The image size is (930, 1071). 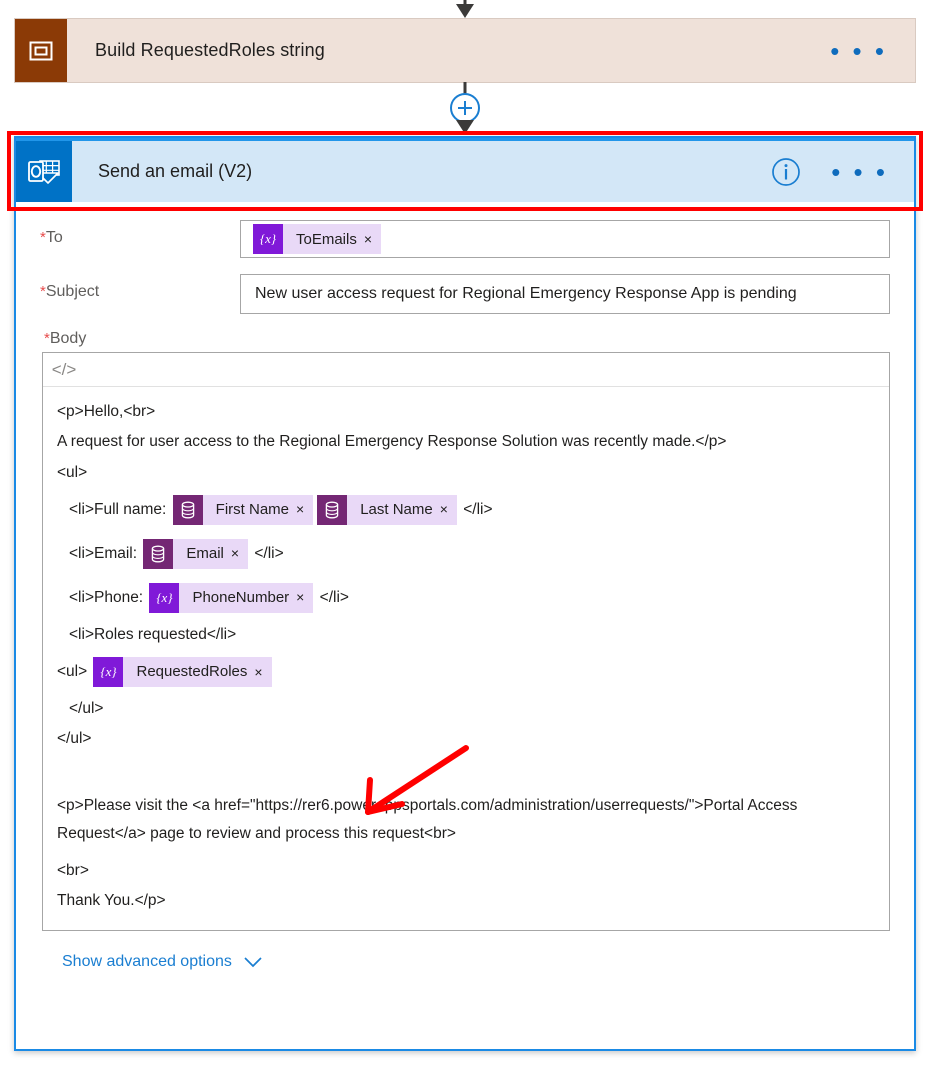 I want to click on body-code-line: <li>Roles requested</li>, so click(x=153, y=634).